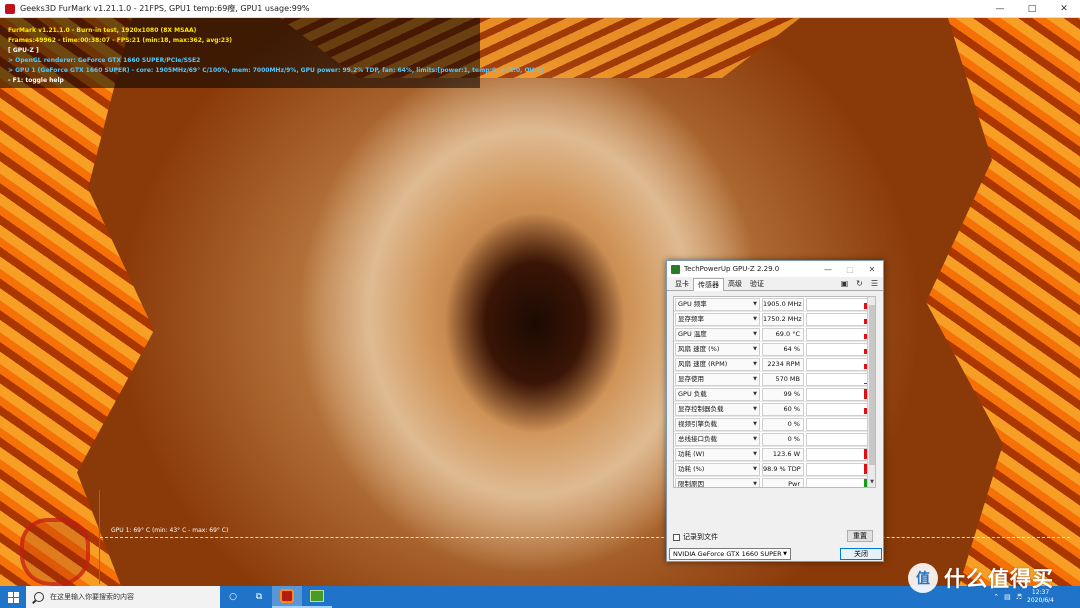 The image size is (1080, 608). Describe the element at coordinates (872, 269) in the screenshot. I see `gpuz-close-icon: ✕` at that location.